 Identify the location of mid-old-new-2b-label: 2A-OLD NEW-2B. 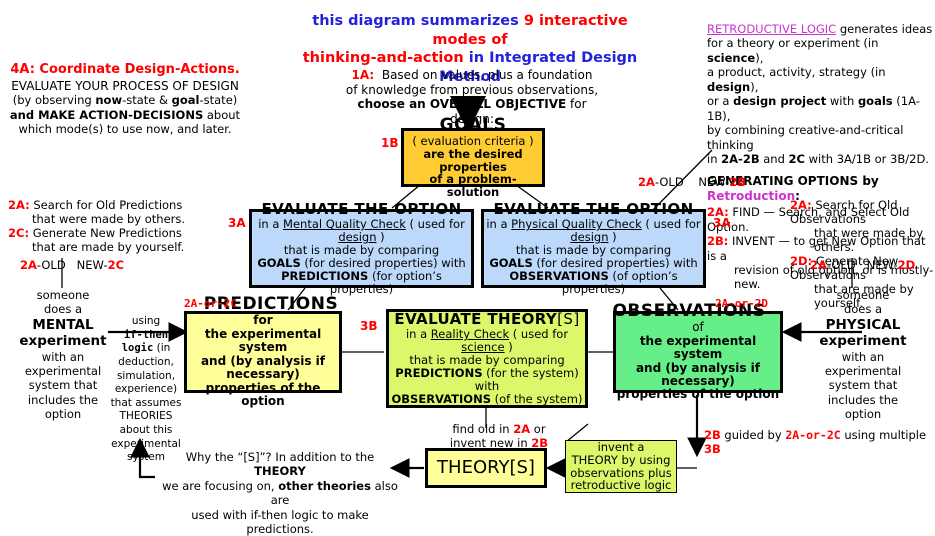
(692, 182).